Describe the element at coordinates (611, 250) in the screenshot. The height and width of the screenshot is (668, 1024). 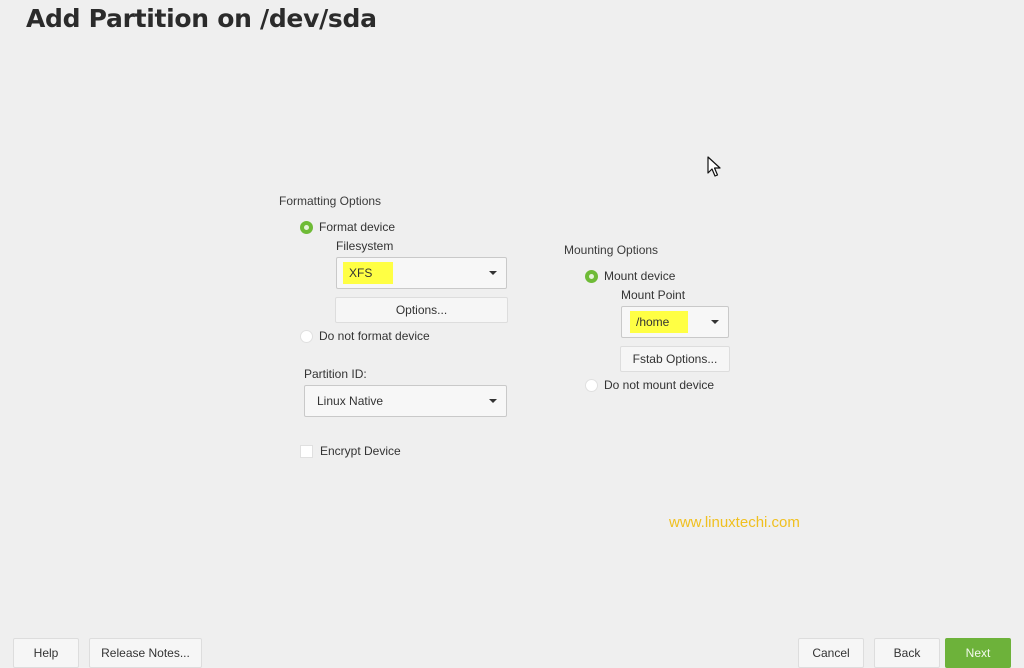
I see `mounting-options-label: Mounting Options` at that location.